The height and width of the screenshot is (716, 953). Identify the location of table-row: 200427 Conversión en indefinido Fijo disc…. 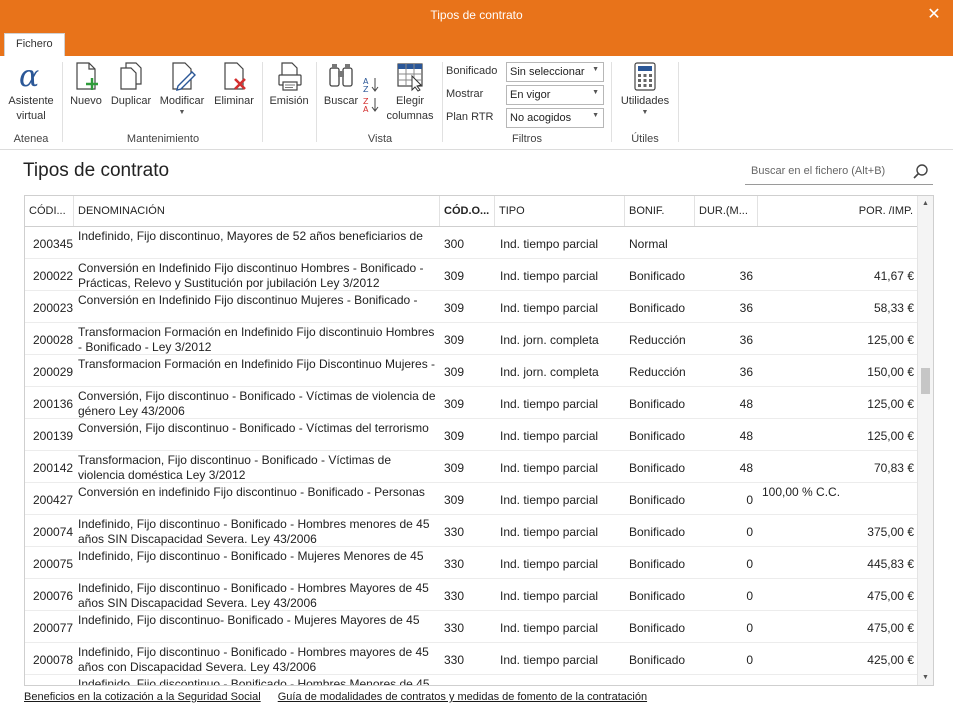
(471, 499).